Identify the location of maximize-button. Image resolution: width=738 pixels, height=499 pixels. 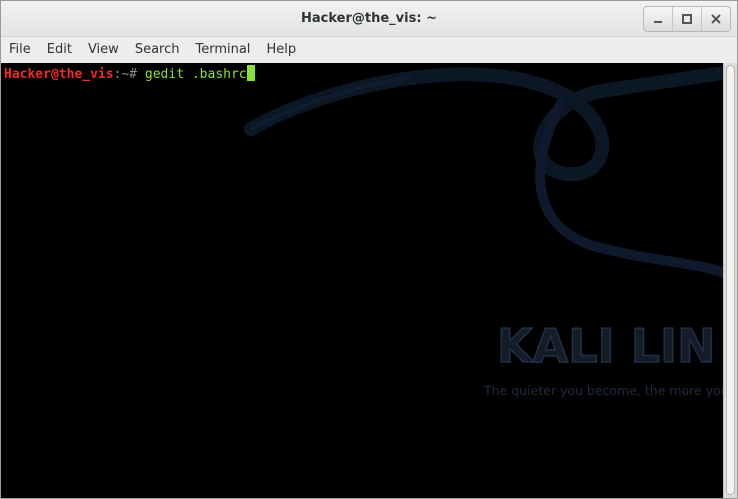
(687, 19).